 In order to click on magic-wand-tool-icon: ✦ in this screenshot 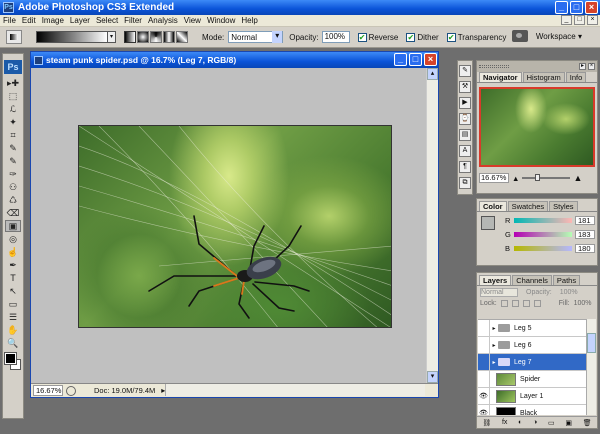, I will do `click(13, 122)`.